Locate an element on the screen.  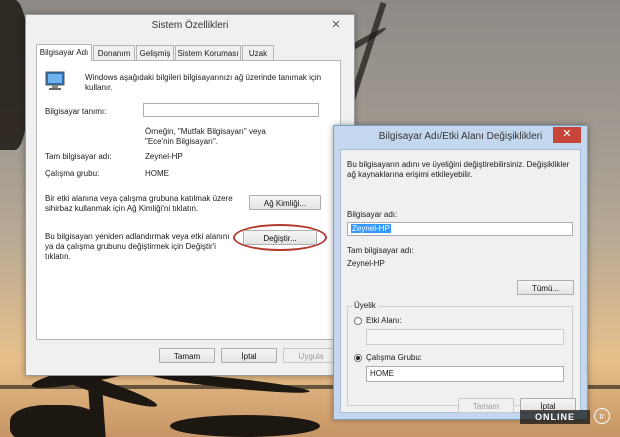
domain-radio is located at coordinates (358, 321).